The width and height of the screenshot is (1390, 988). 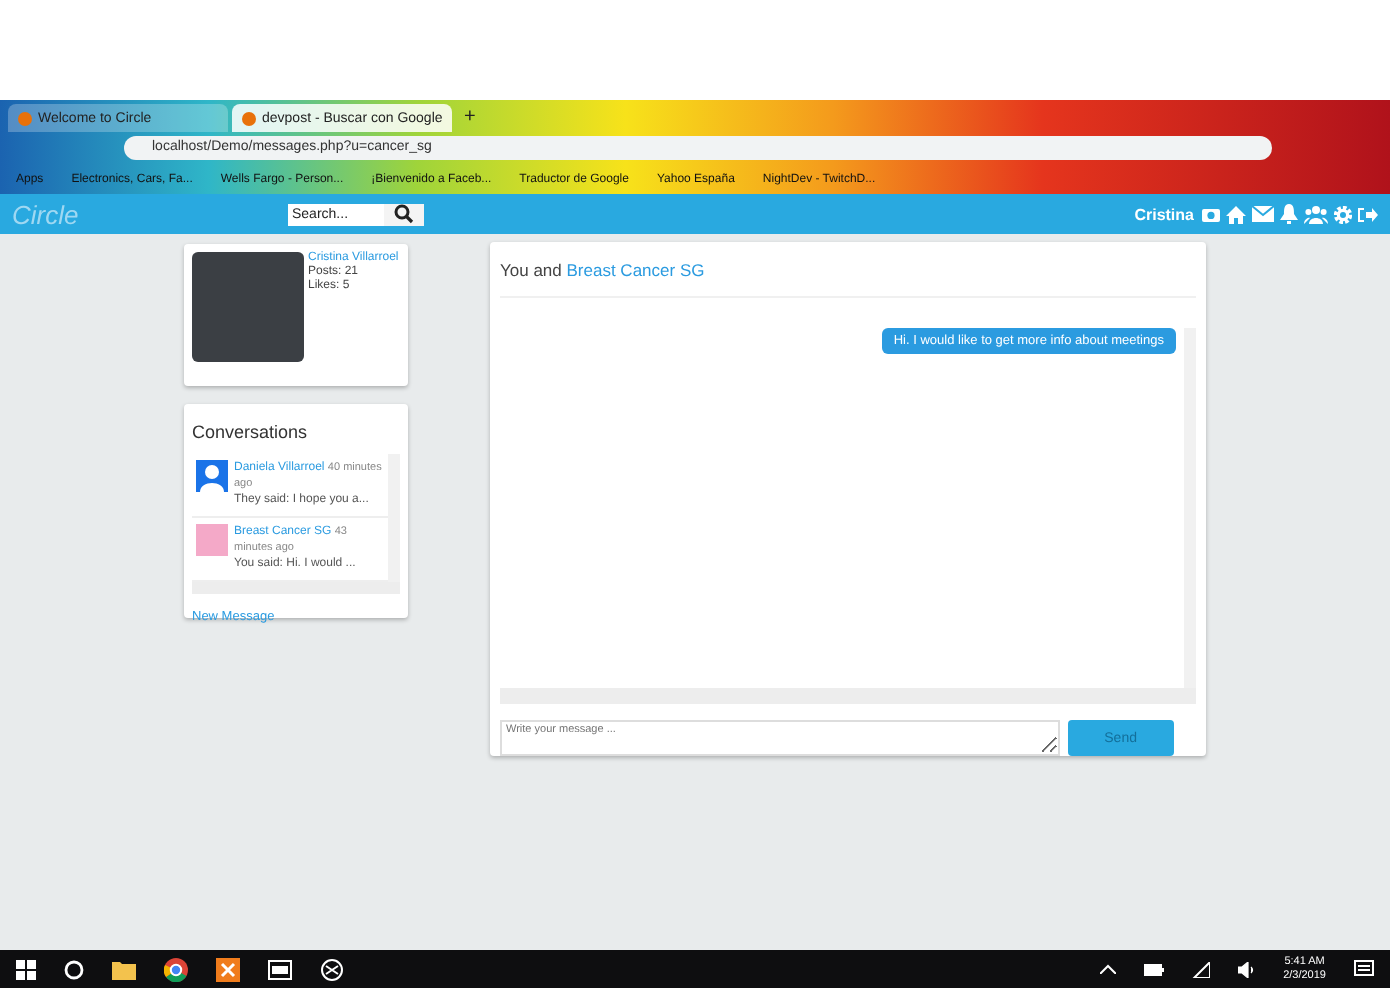 I want to click on notification-icon, so click(x=1364, y=969).